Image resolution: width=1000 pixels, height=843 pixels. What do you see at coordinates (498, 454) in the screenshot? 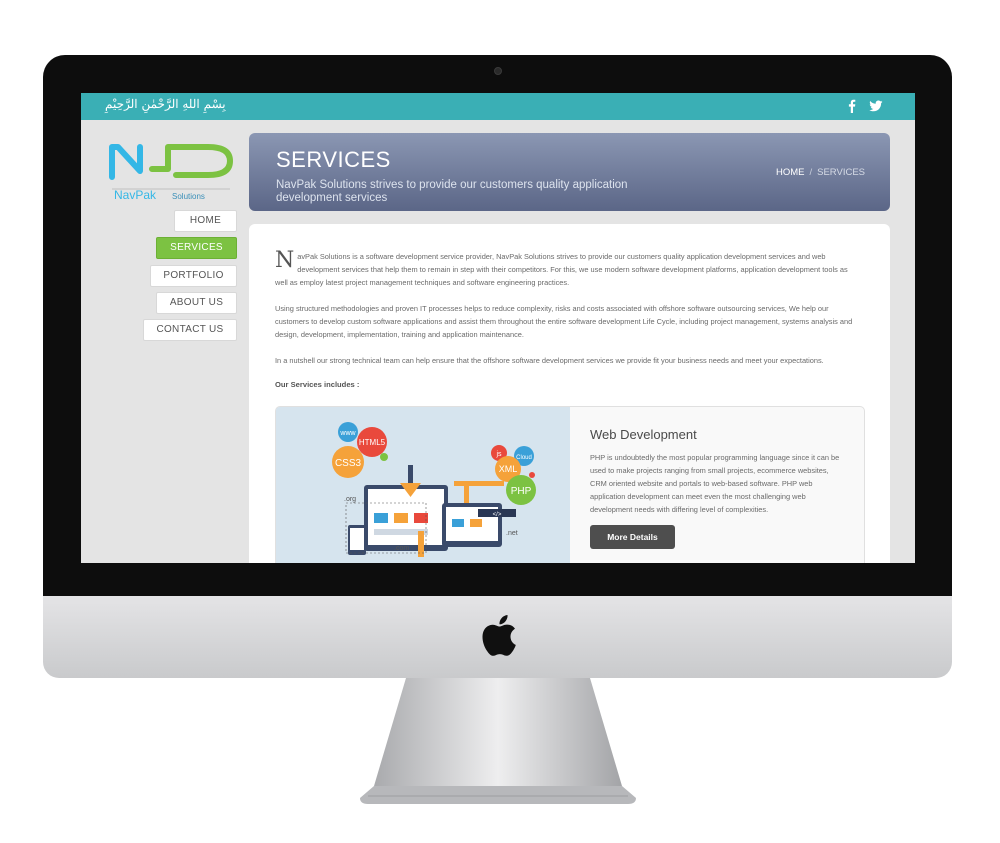
I see `illus-js-label: js` at bounding box center [498, 454].